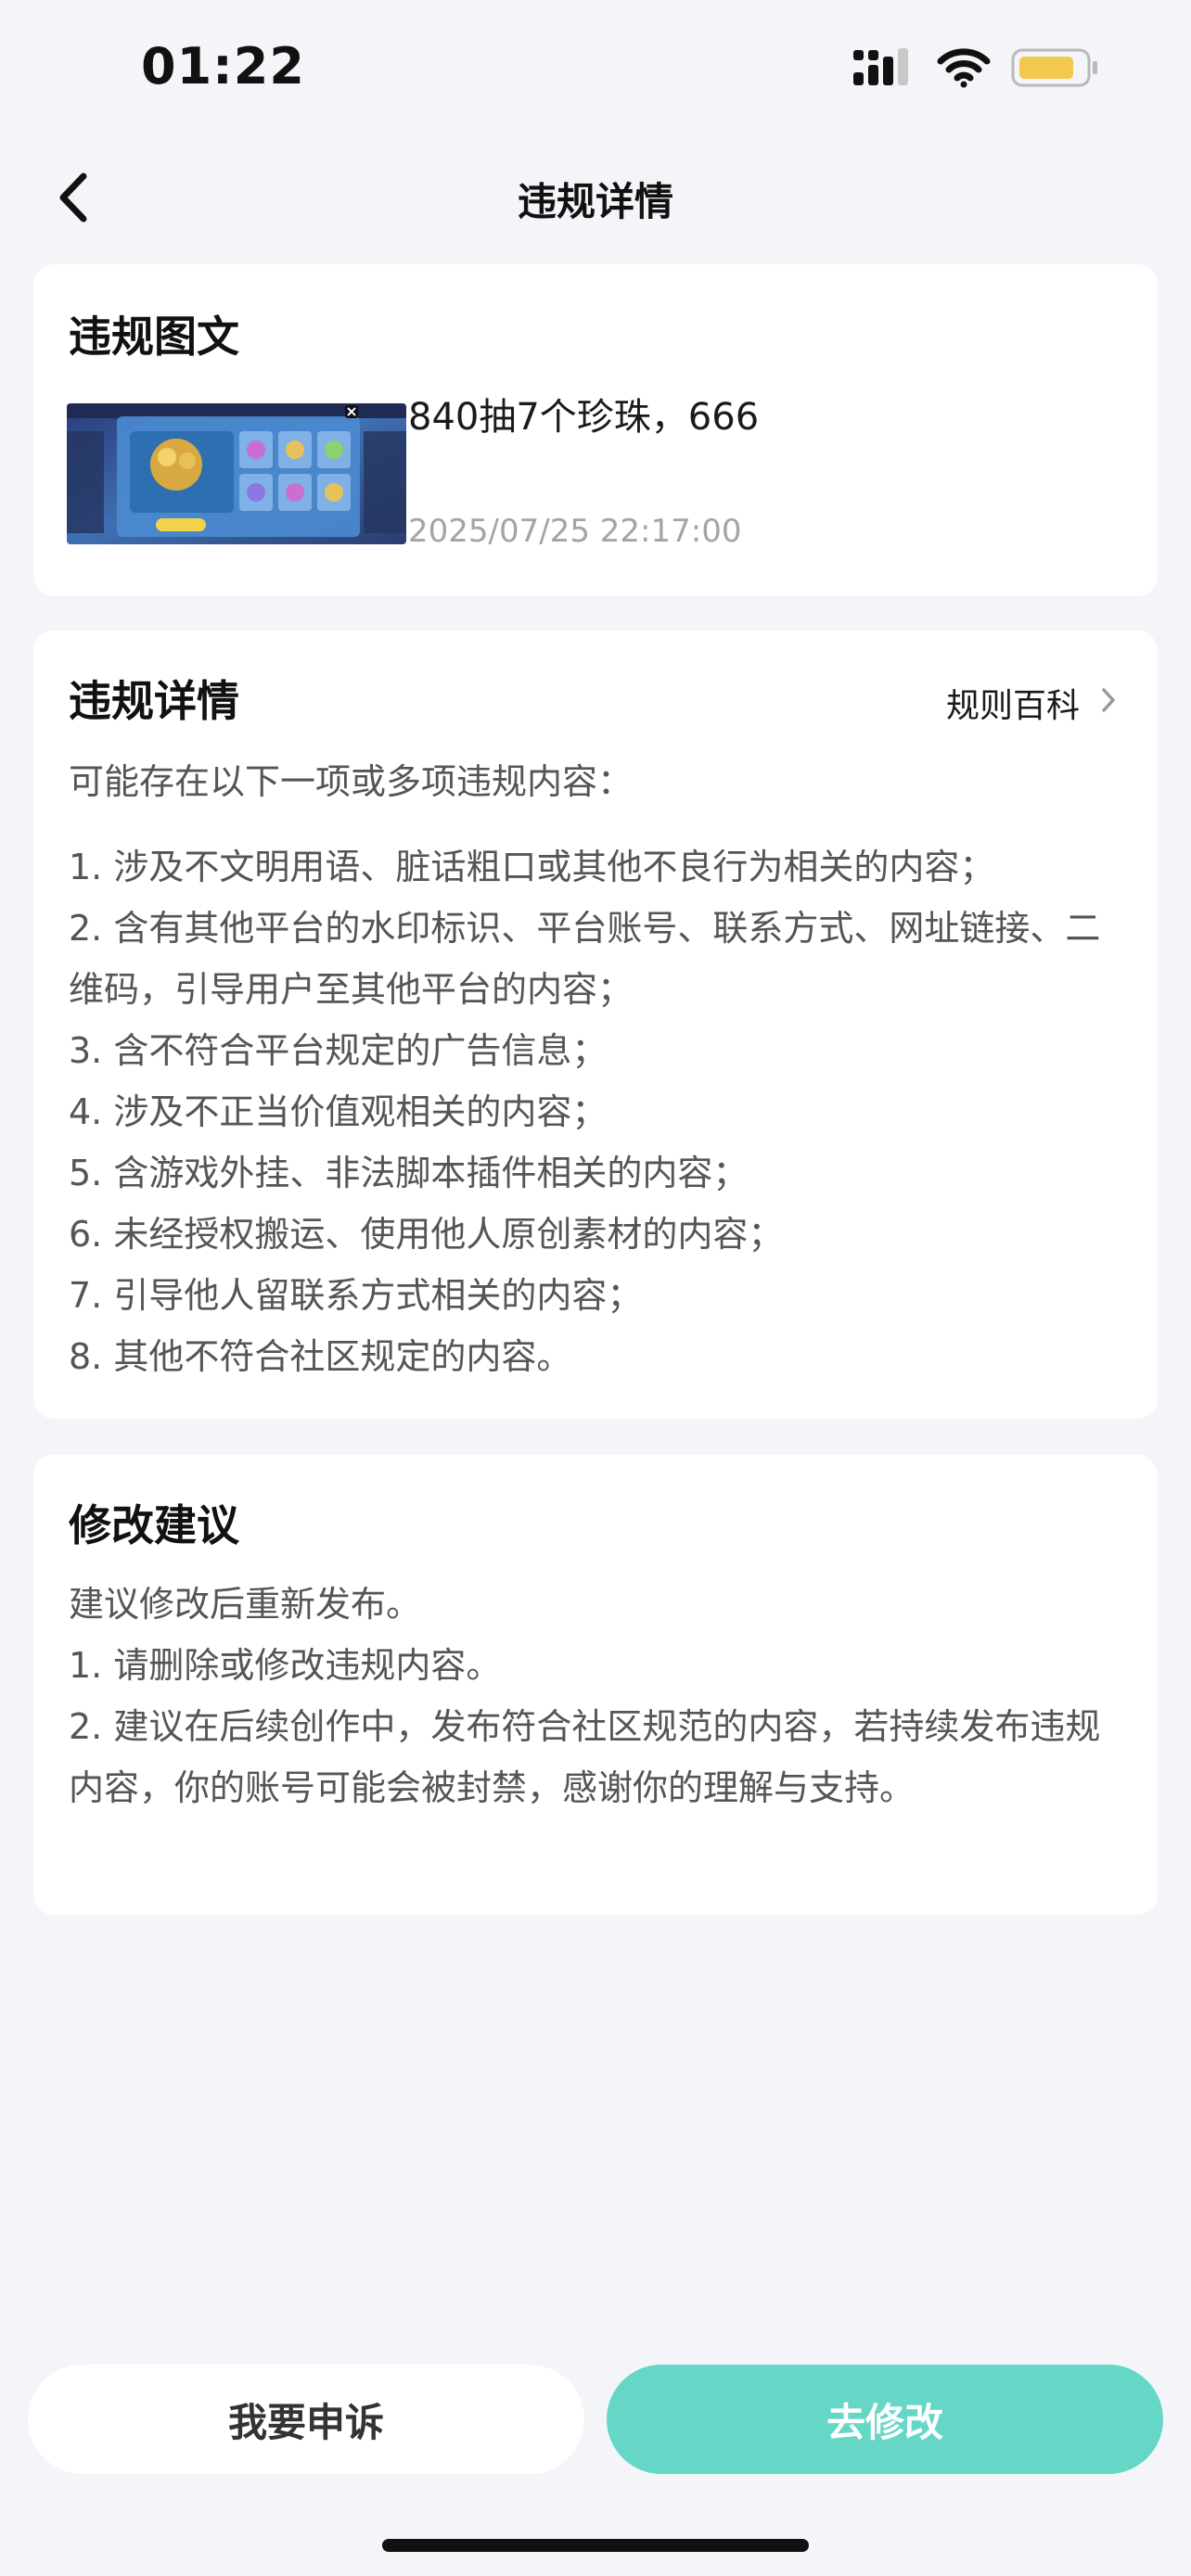 The width and height of the screenshot is (1191, 2576). I want to click on page-title: 违规详情, so click(595, 201).